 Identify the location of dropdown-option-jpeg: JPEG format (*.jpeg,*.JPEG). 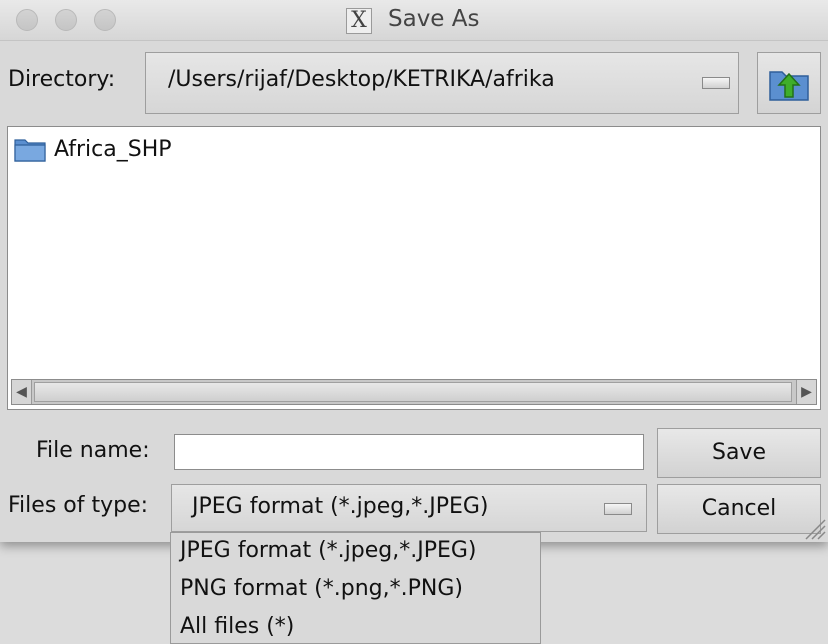
(328, 550).